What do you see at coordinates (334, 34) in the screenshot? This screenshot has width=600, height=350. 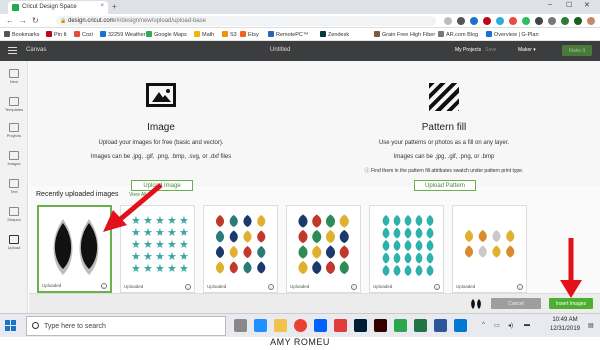 I see `bookmark-item: Zendesk` at bounding box center [334, 34].